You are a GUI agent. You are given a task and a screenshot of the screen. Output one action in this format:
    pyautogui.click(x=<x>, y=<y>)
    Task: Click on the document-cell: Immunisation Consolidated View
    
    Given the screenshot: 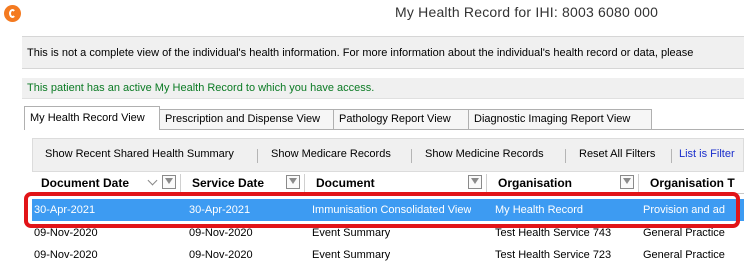 What is the action you would take?
    pyautogui.click(x=392, y=210)
    